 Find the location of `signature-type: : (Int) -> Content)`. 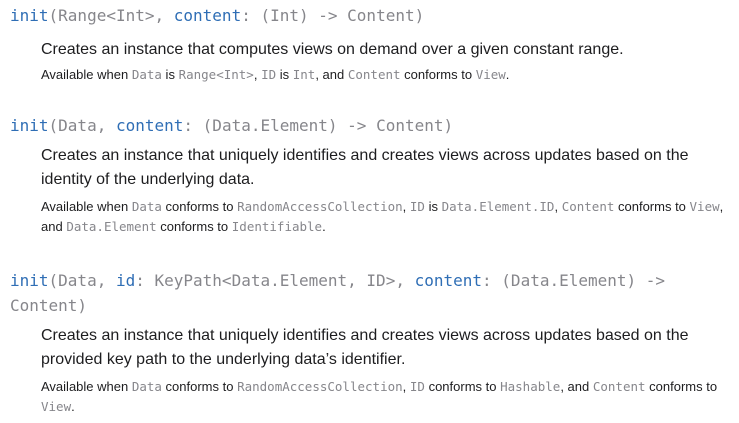

signature-type: : (Int) -> Content) is located at coordinates (333, 15).